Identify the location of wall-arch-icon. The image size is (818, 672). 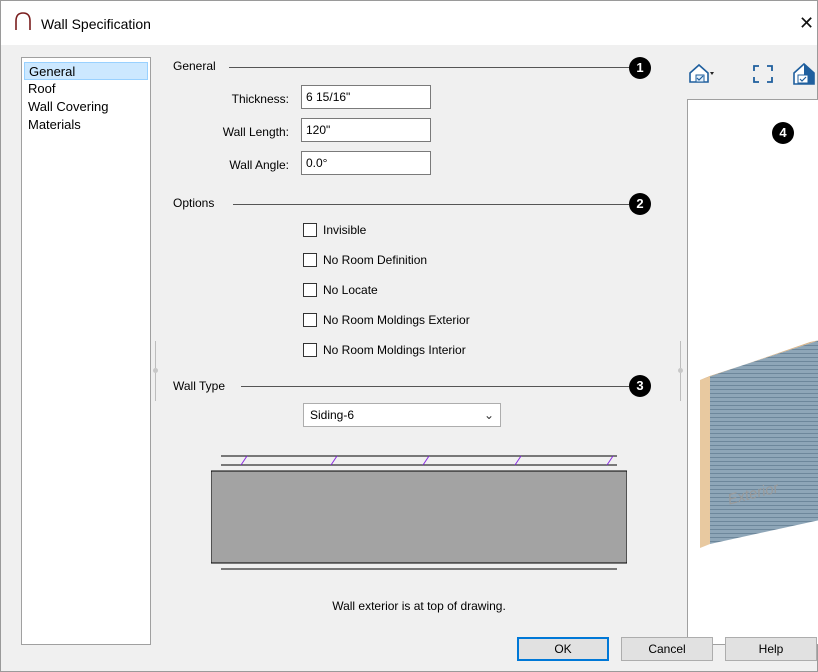
(23, 21).